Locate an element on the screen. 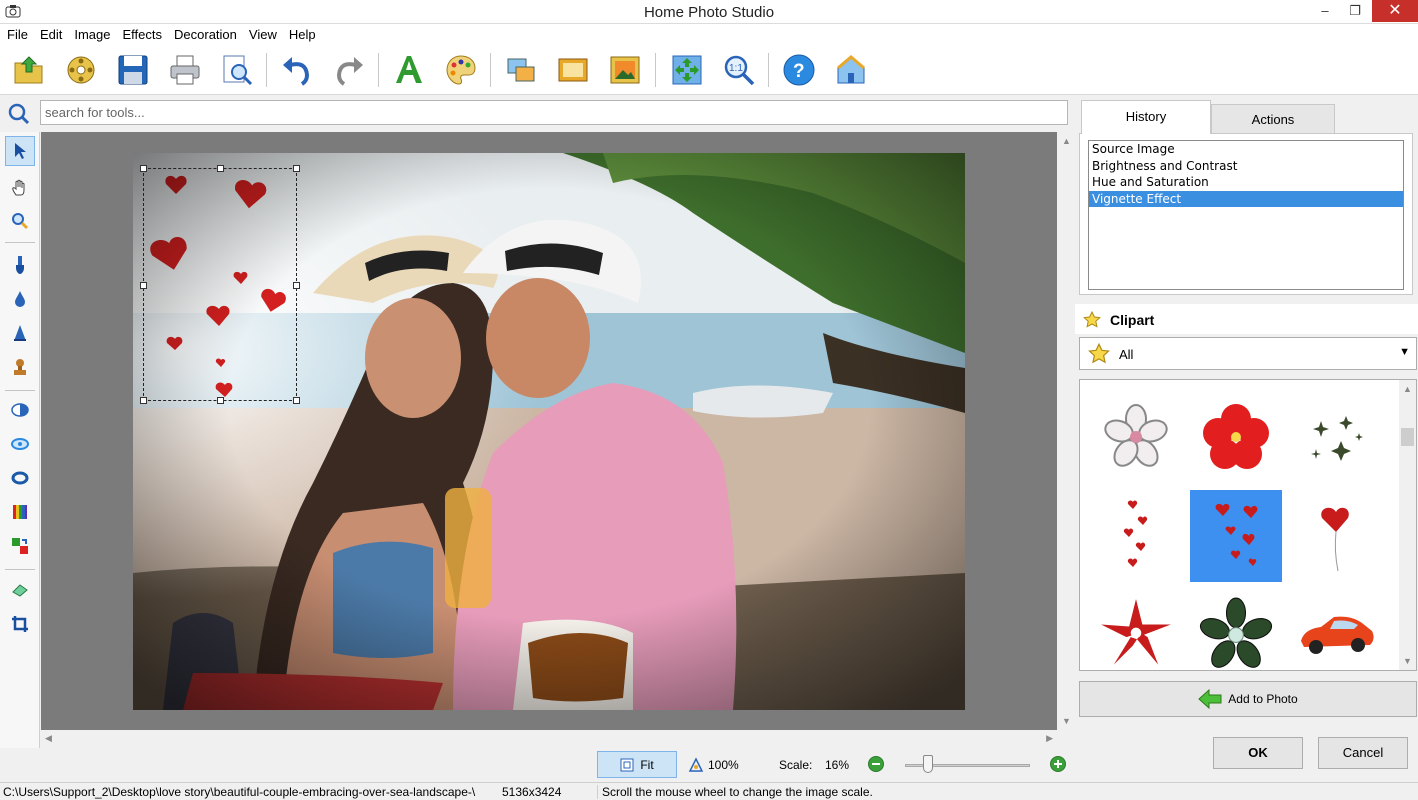 The height and width of the screenshot is (800, 1418). camera-roll-icon is located at coordinates (81, 70).